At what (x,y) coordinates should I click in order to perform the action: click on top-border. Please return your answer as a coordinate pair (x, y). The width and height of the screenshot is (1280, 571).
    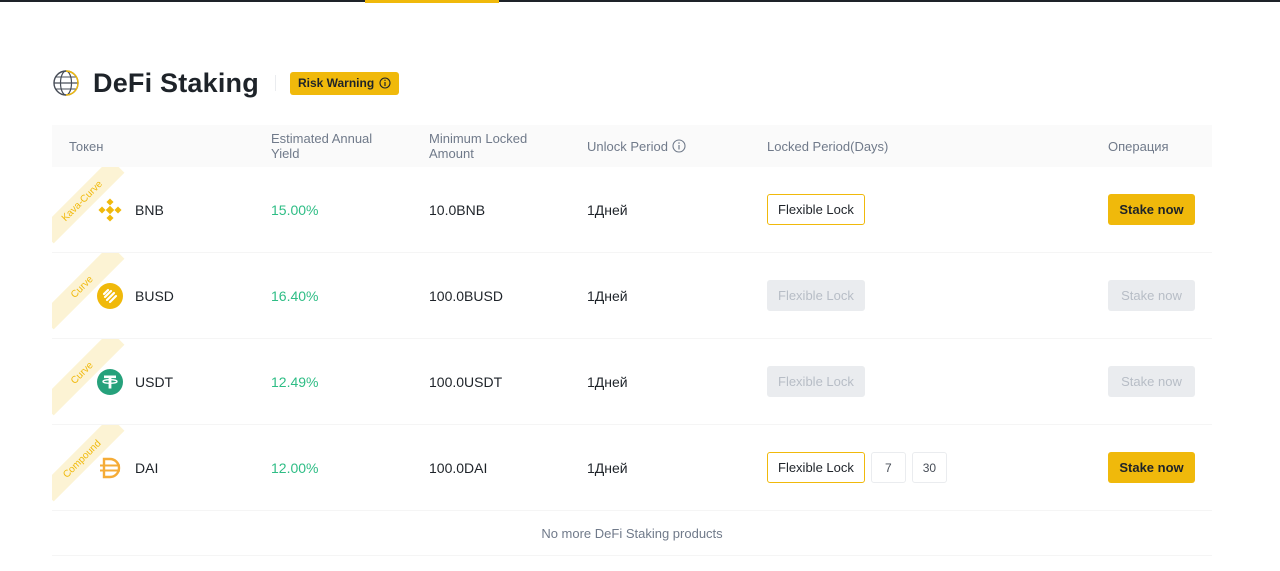
    Looking at the image, I should click on (640, 1).